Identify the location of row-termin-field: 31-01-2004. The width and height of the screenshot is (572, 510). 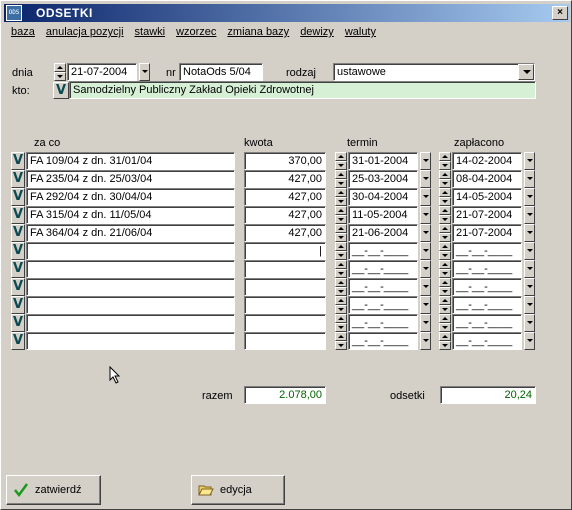
(383, 161).